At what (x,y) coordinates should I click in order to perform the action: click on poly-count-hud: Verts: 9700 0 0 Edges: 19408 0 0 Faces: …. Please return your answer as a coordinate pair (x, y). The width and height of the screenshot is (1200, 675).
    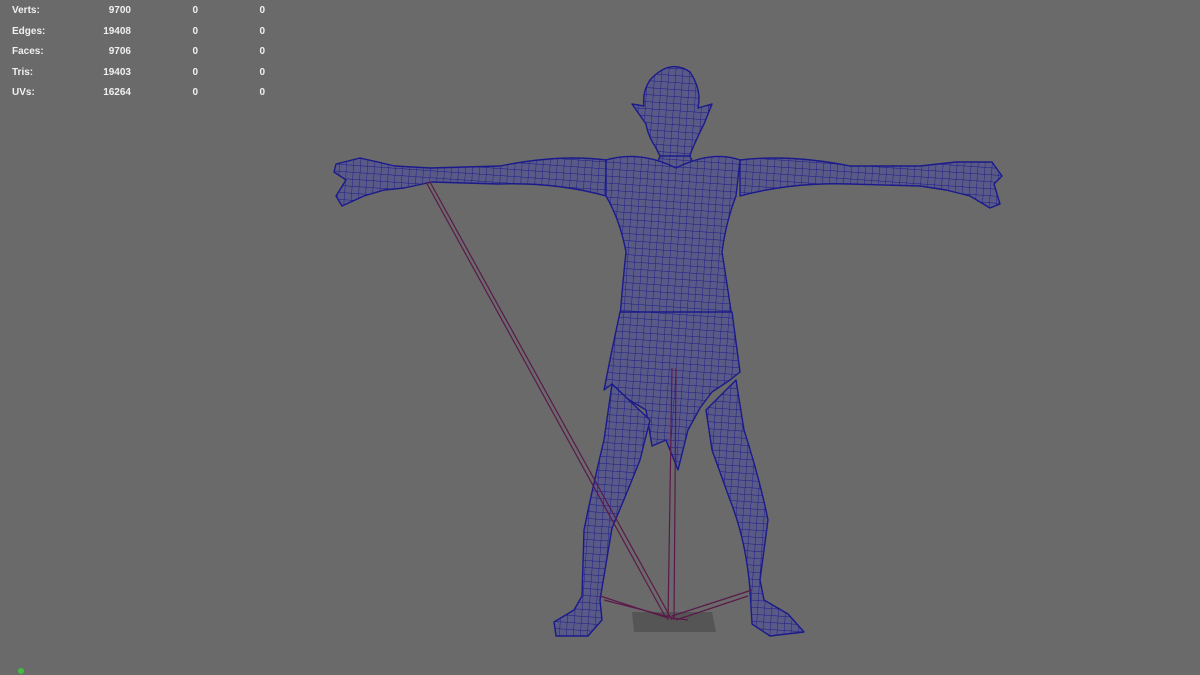
    Looking at the image, I should click on (142, 52).